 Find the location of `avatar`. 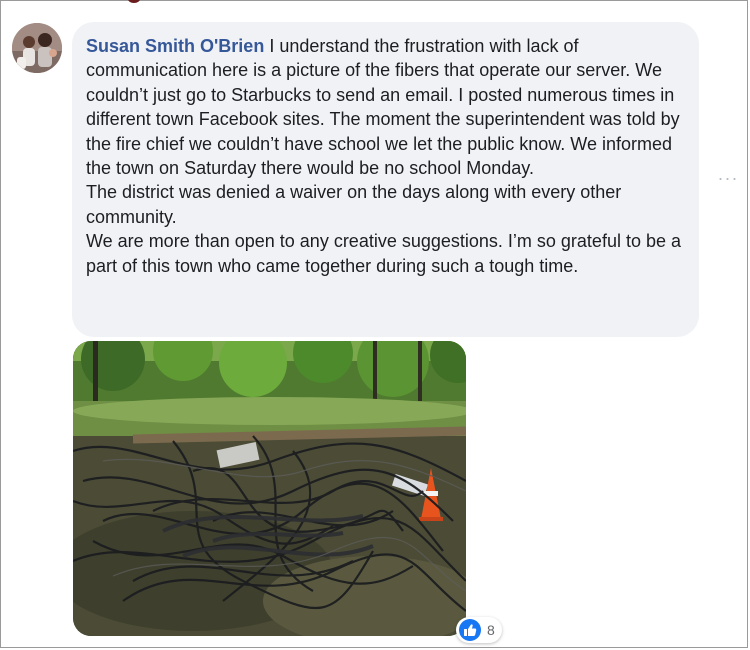

avatar is located at coordinates (37, 48).